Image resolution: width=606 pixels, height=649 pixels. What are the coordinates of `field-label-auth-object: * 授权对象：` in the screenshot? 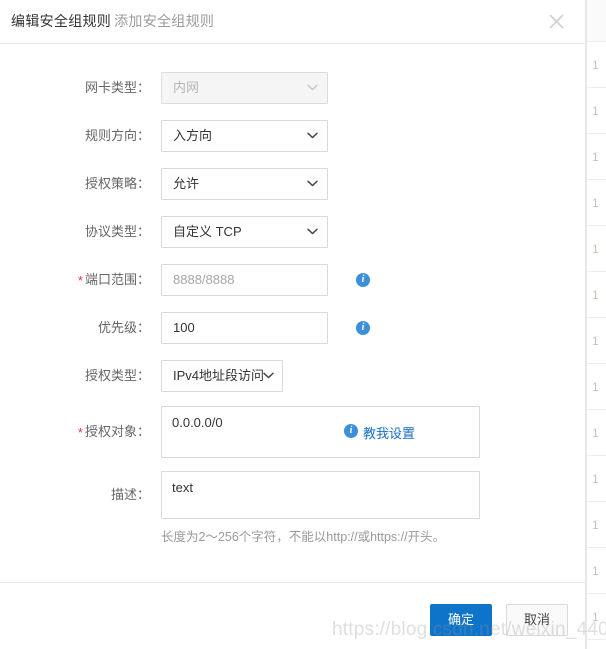 It's located at (75, 432).